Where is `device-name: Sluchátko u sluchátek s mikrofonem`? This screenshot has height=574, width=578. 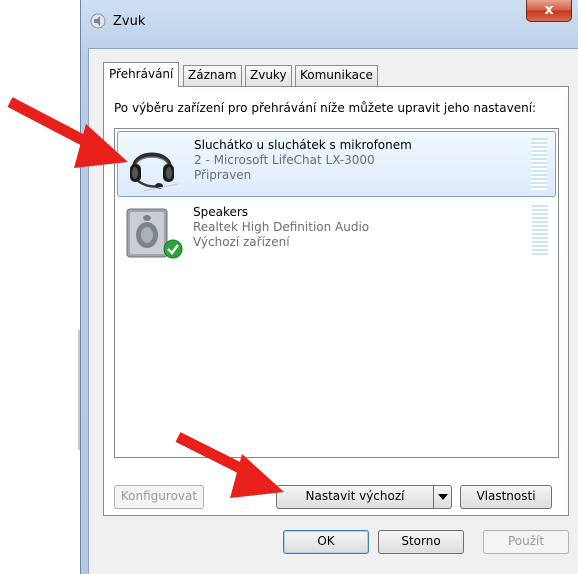 device-name: Sluchátko u sluchátek s mikrofonem is located at coordinates (303, 145).